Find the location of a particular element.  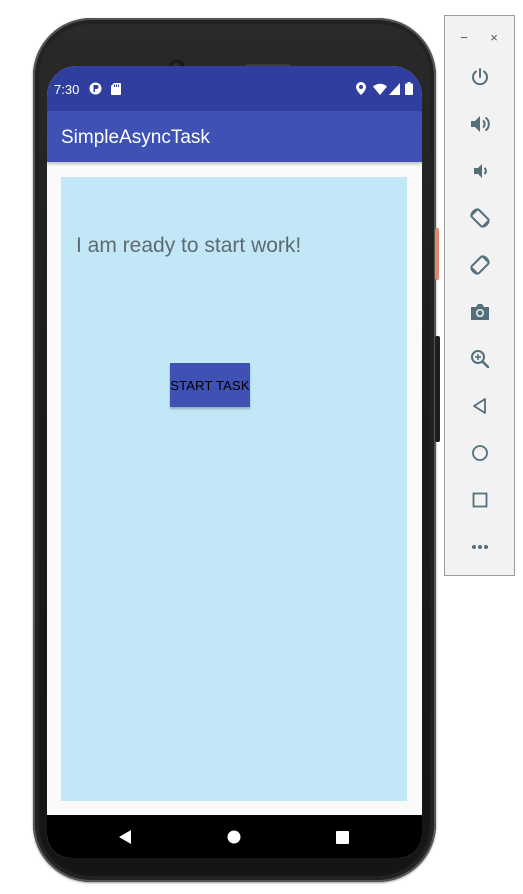

wifi-icon is located at coordinates (380, 88).